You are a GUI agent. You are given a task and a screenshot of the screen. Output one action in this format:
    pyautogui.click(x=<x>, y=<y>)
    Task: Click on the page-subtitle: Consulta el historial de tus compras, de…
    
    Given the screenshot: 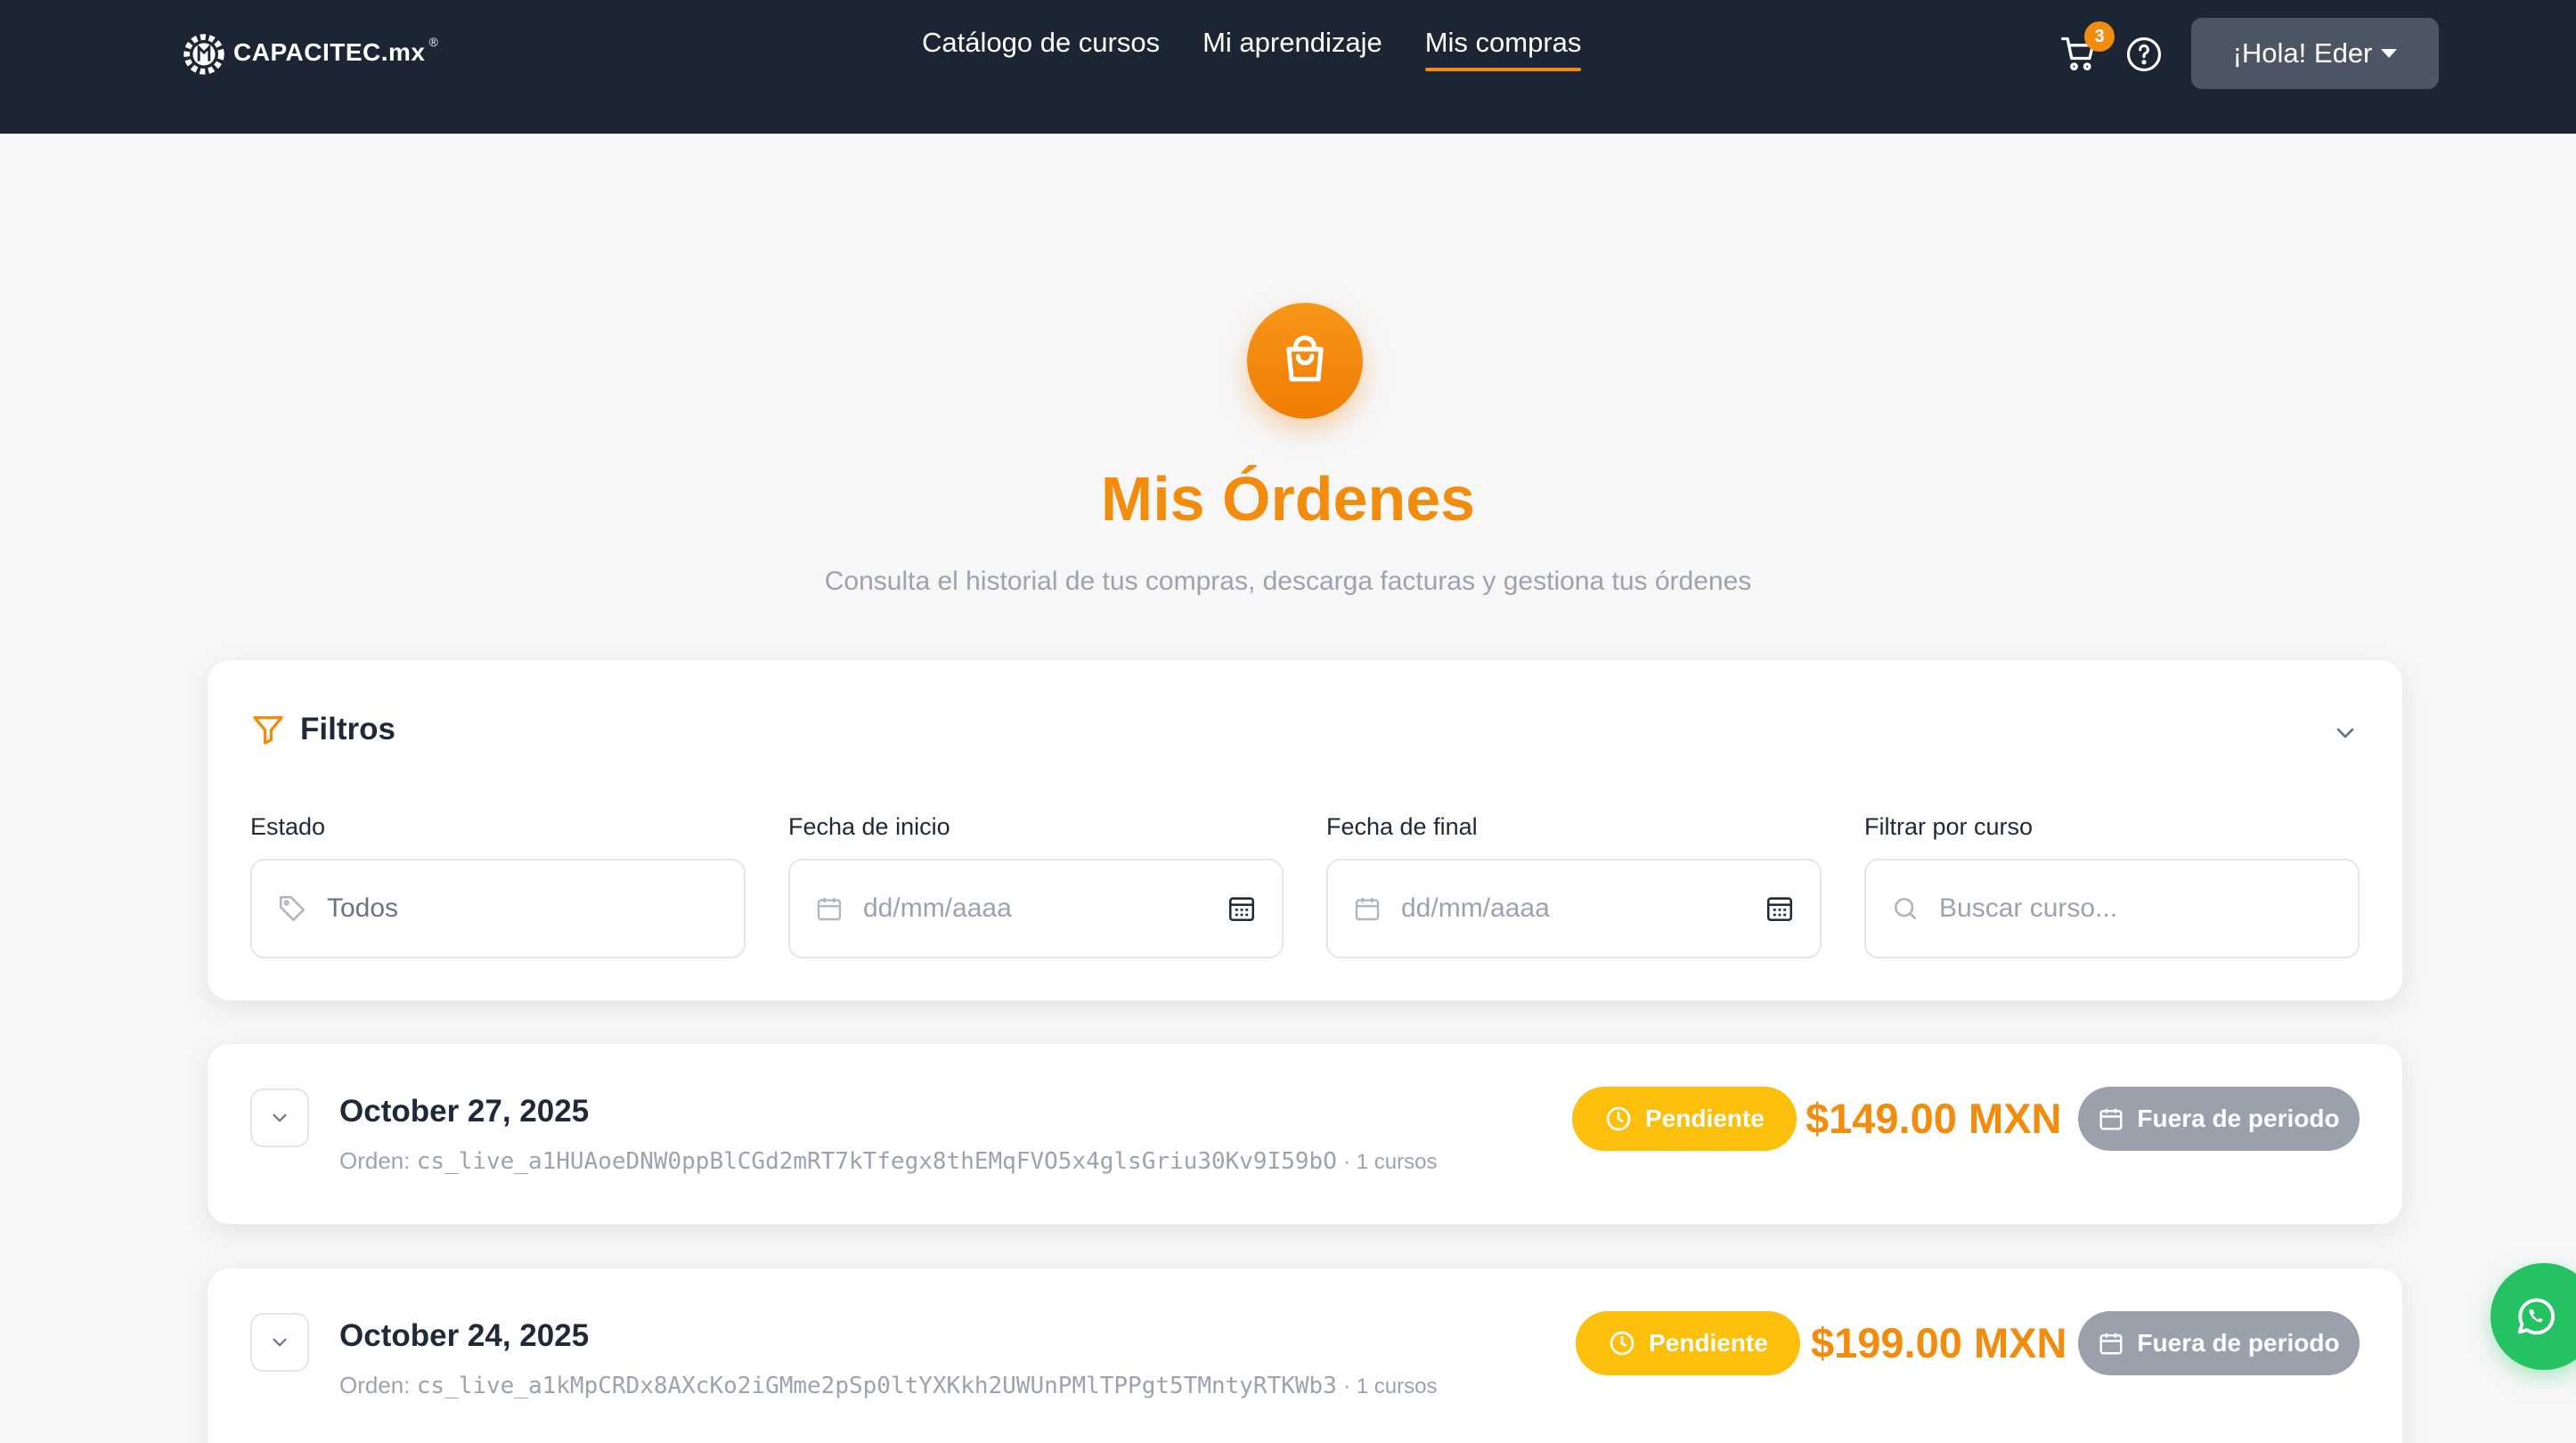 What is the action you would take?
    pyautogui.click(x=1288, y=581)
    